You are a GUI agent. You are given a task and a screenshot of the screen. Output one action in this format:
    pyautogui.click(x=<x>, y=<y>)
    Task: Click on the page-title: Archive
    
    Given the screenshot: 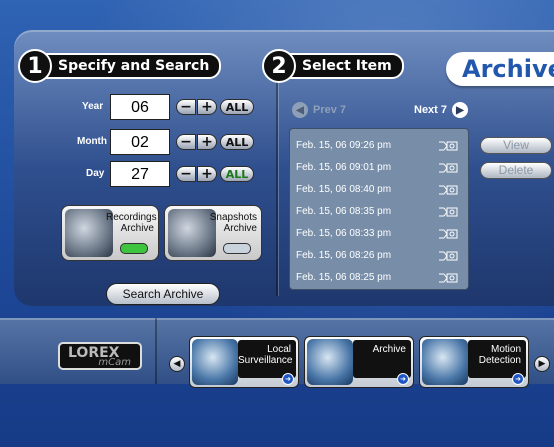 What is the action you would take?
    pyautogui.click(x=508, y=69)
    